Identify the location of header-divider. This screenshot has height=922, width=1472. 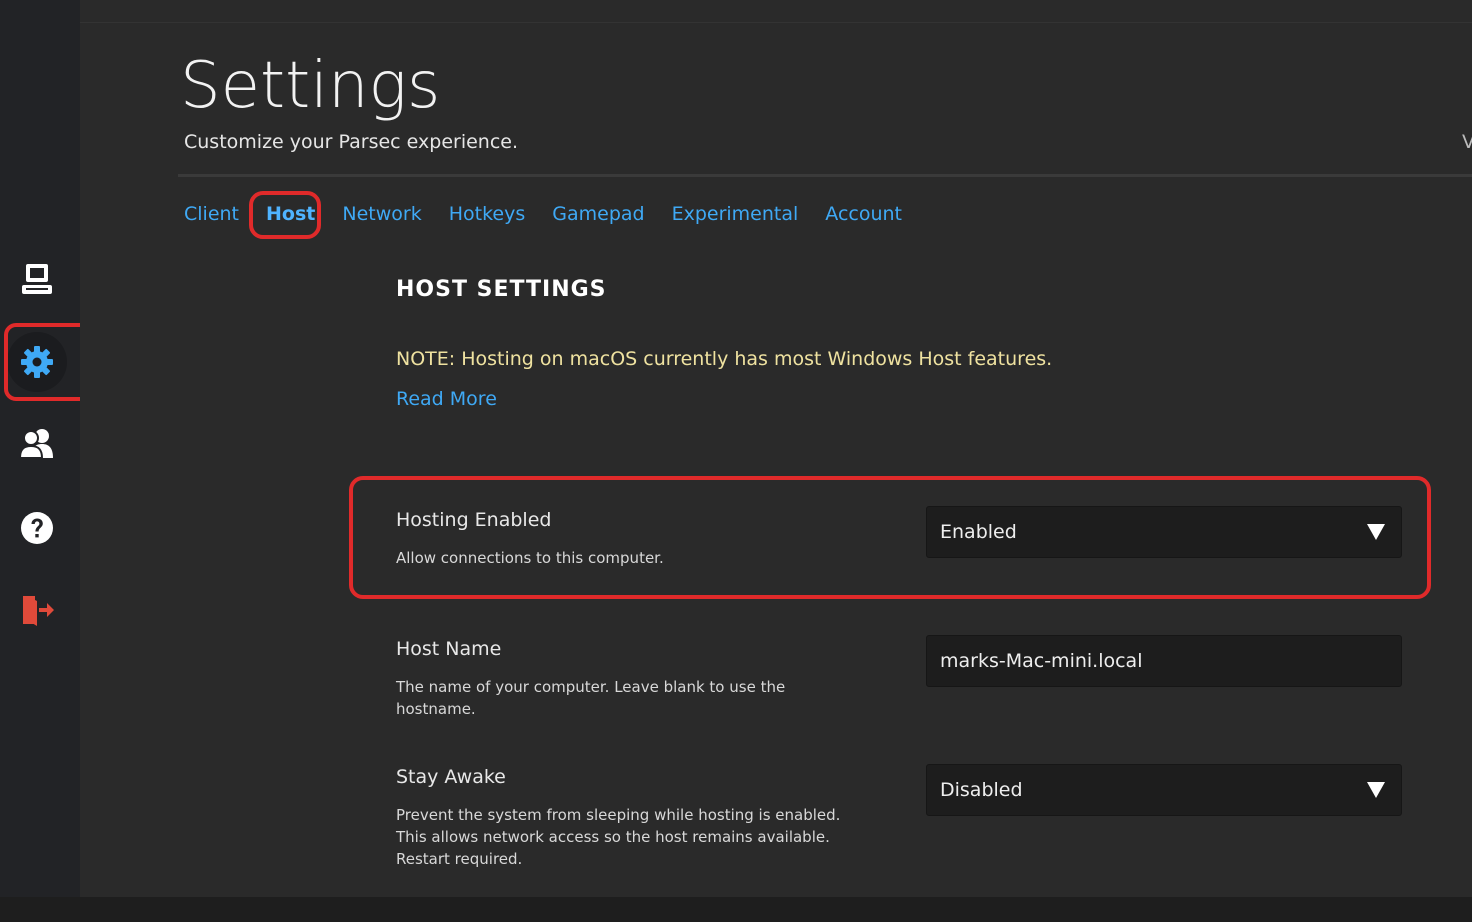
(825, 175).